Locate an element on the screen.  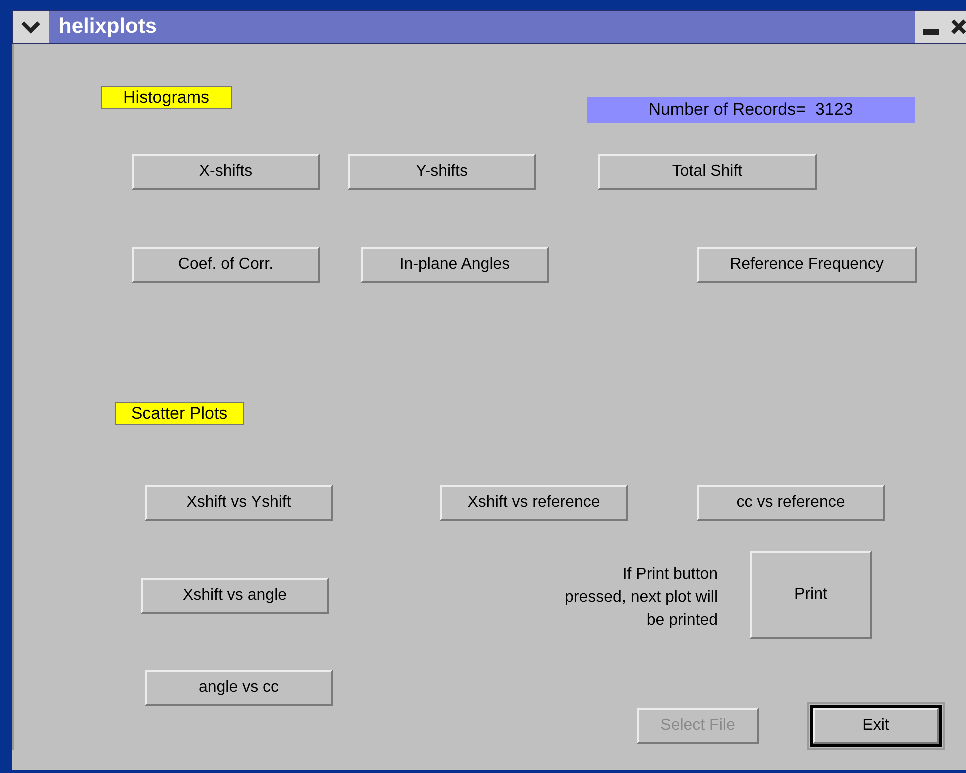
exit-button: Exit is located at coordinates (876, 726).